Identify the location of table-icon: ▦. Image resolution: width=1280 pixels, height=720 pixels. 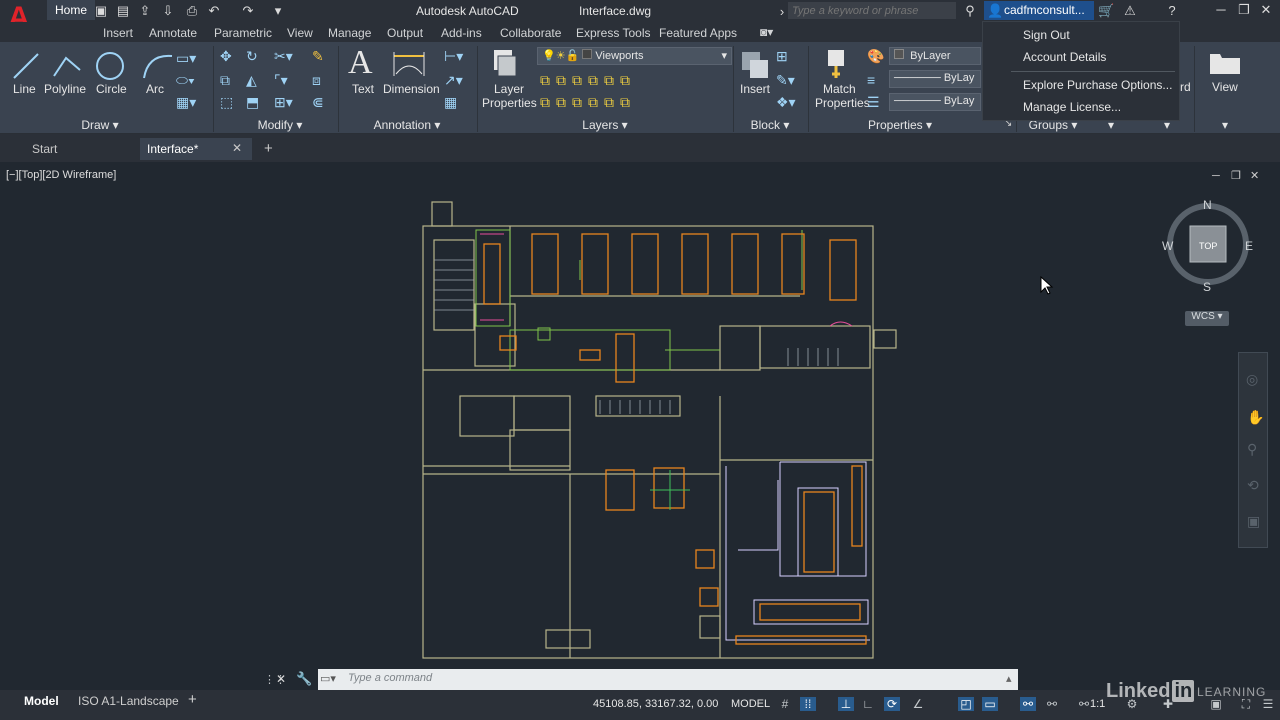
(450, 102).